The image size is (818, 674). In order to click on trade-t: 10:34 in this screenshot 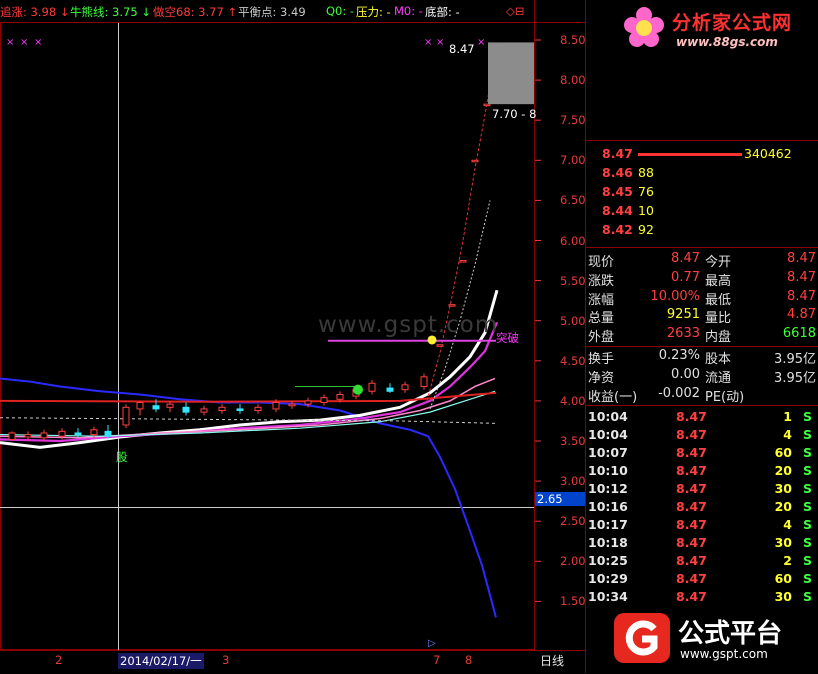, I will do `click(608, 596)`.